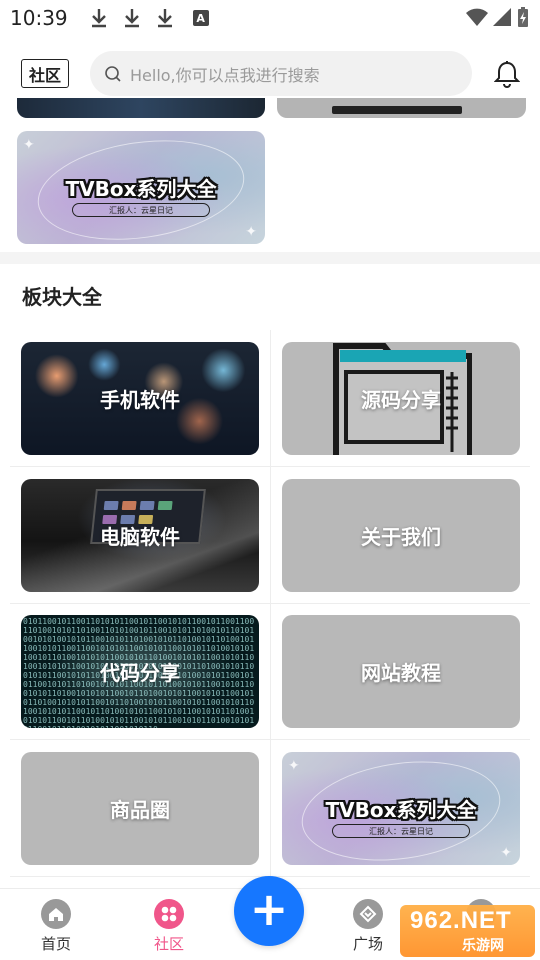 Image resolution: width=540 pixels, height=960 pixels. I want to click on nav-home: 首页, so click(56, 926).